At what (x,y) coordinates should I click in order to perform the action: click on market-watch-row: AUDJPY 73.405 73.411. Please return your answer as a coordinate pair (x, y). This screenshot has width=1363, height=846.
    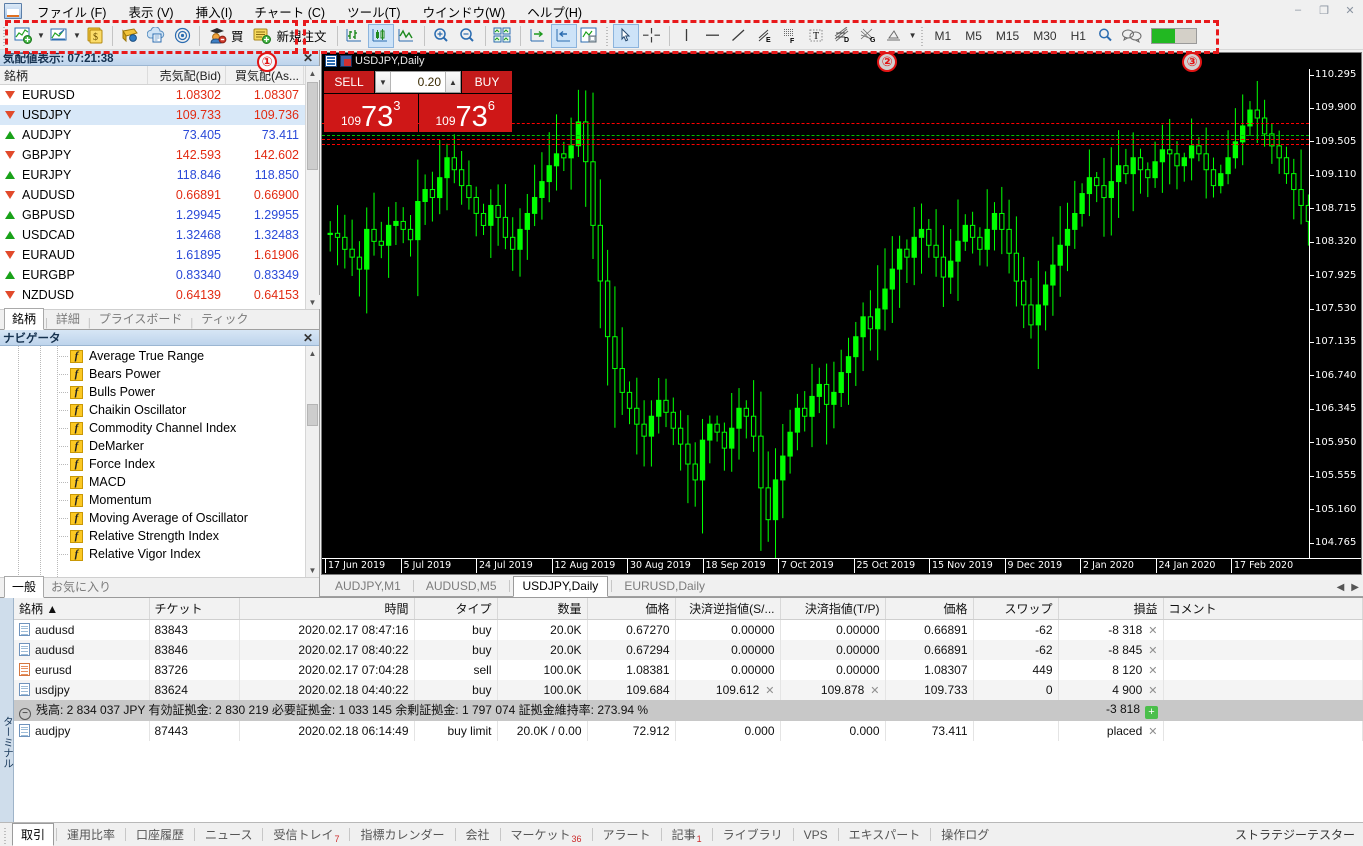
    Looking at the image, I should click on (152, 135).